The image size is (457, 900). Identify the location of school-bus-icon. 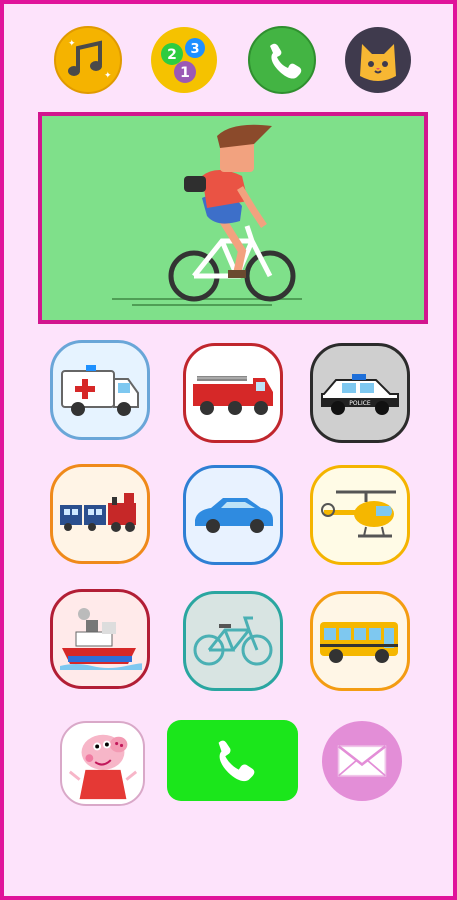
(359, 642).